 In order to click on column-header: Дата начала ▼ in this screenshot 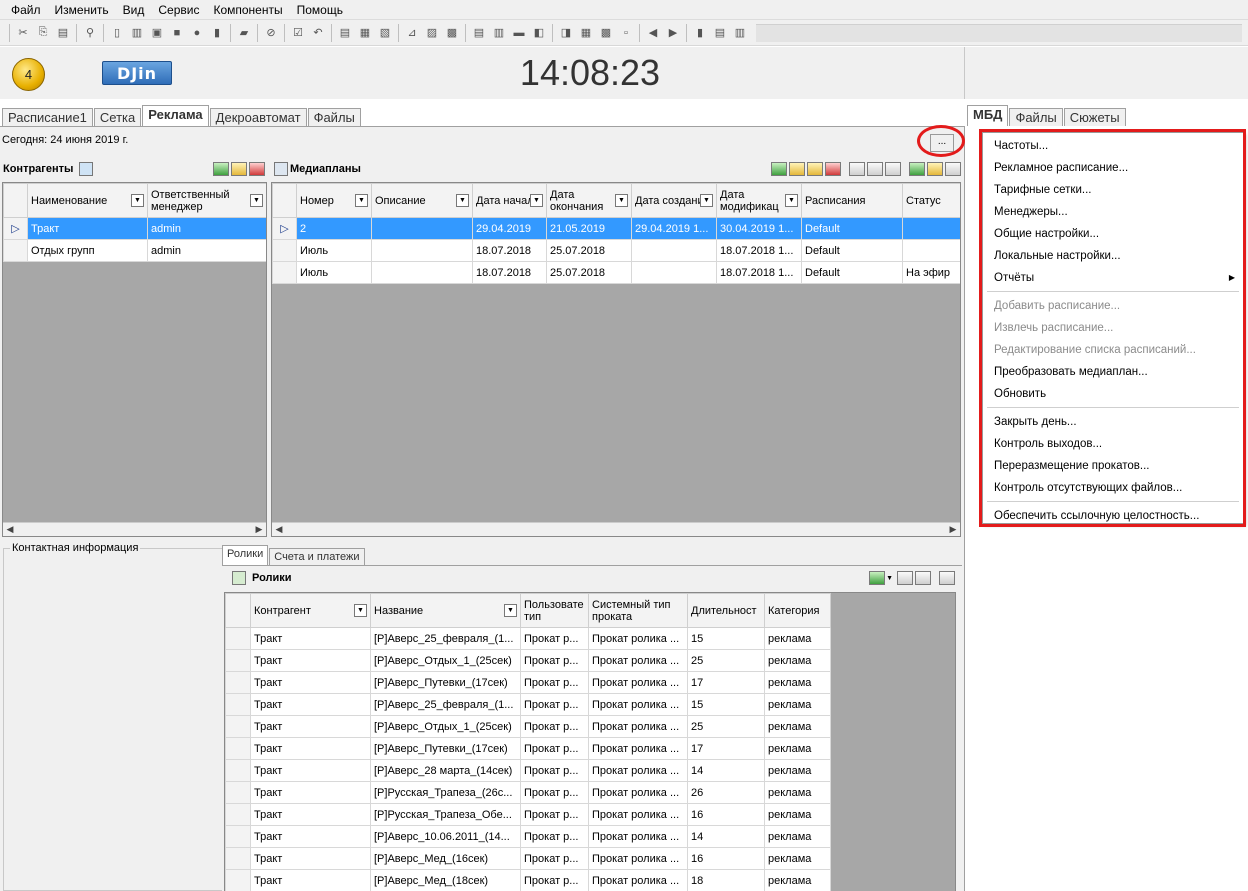, I will do `click(509, 200)`.